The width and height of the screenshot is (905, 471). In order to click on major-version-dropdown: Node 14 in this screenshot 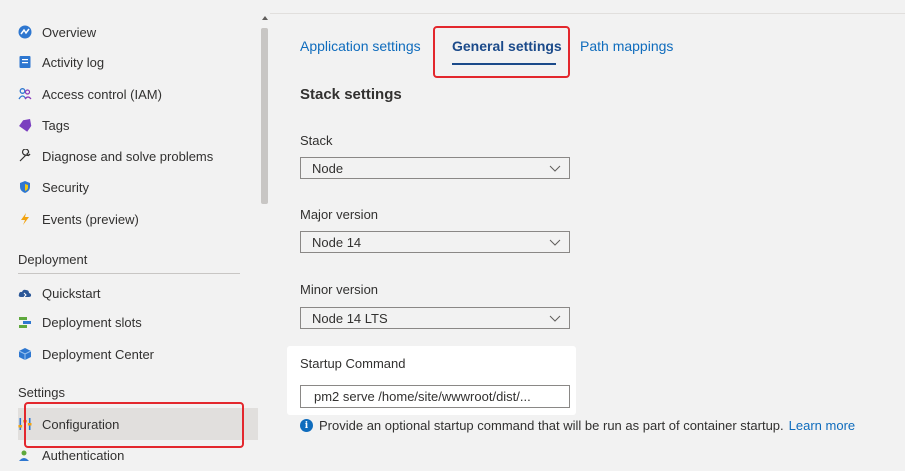, I will do `click(435, 242)`.